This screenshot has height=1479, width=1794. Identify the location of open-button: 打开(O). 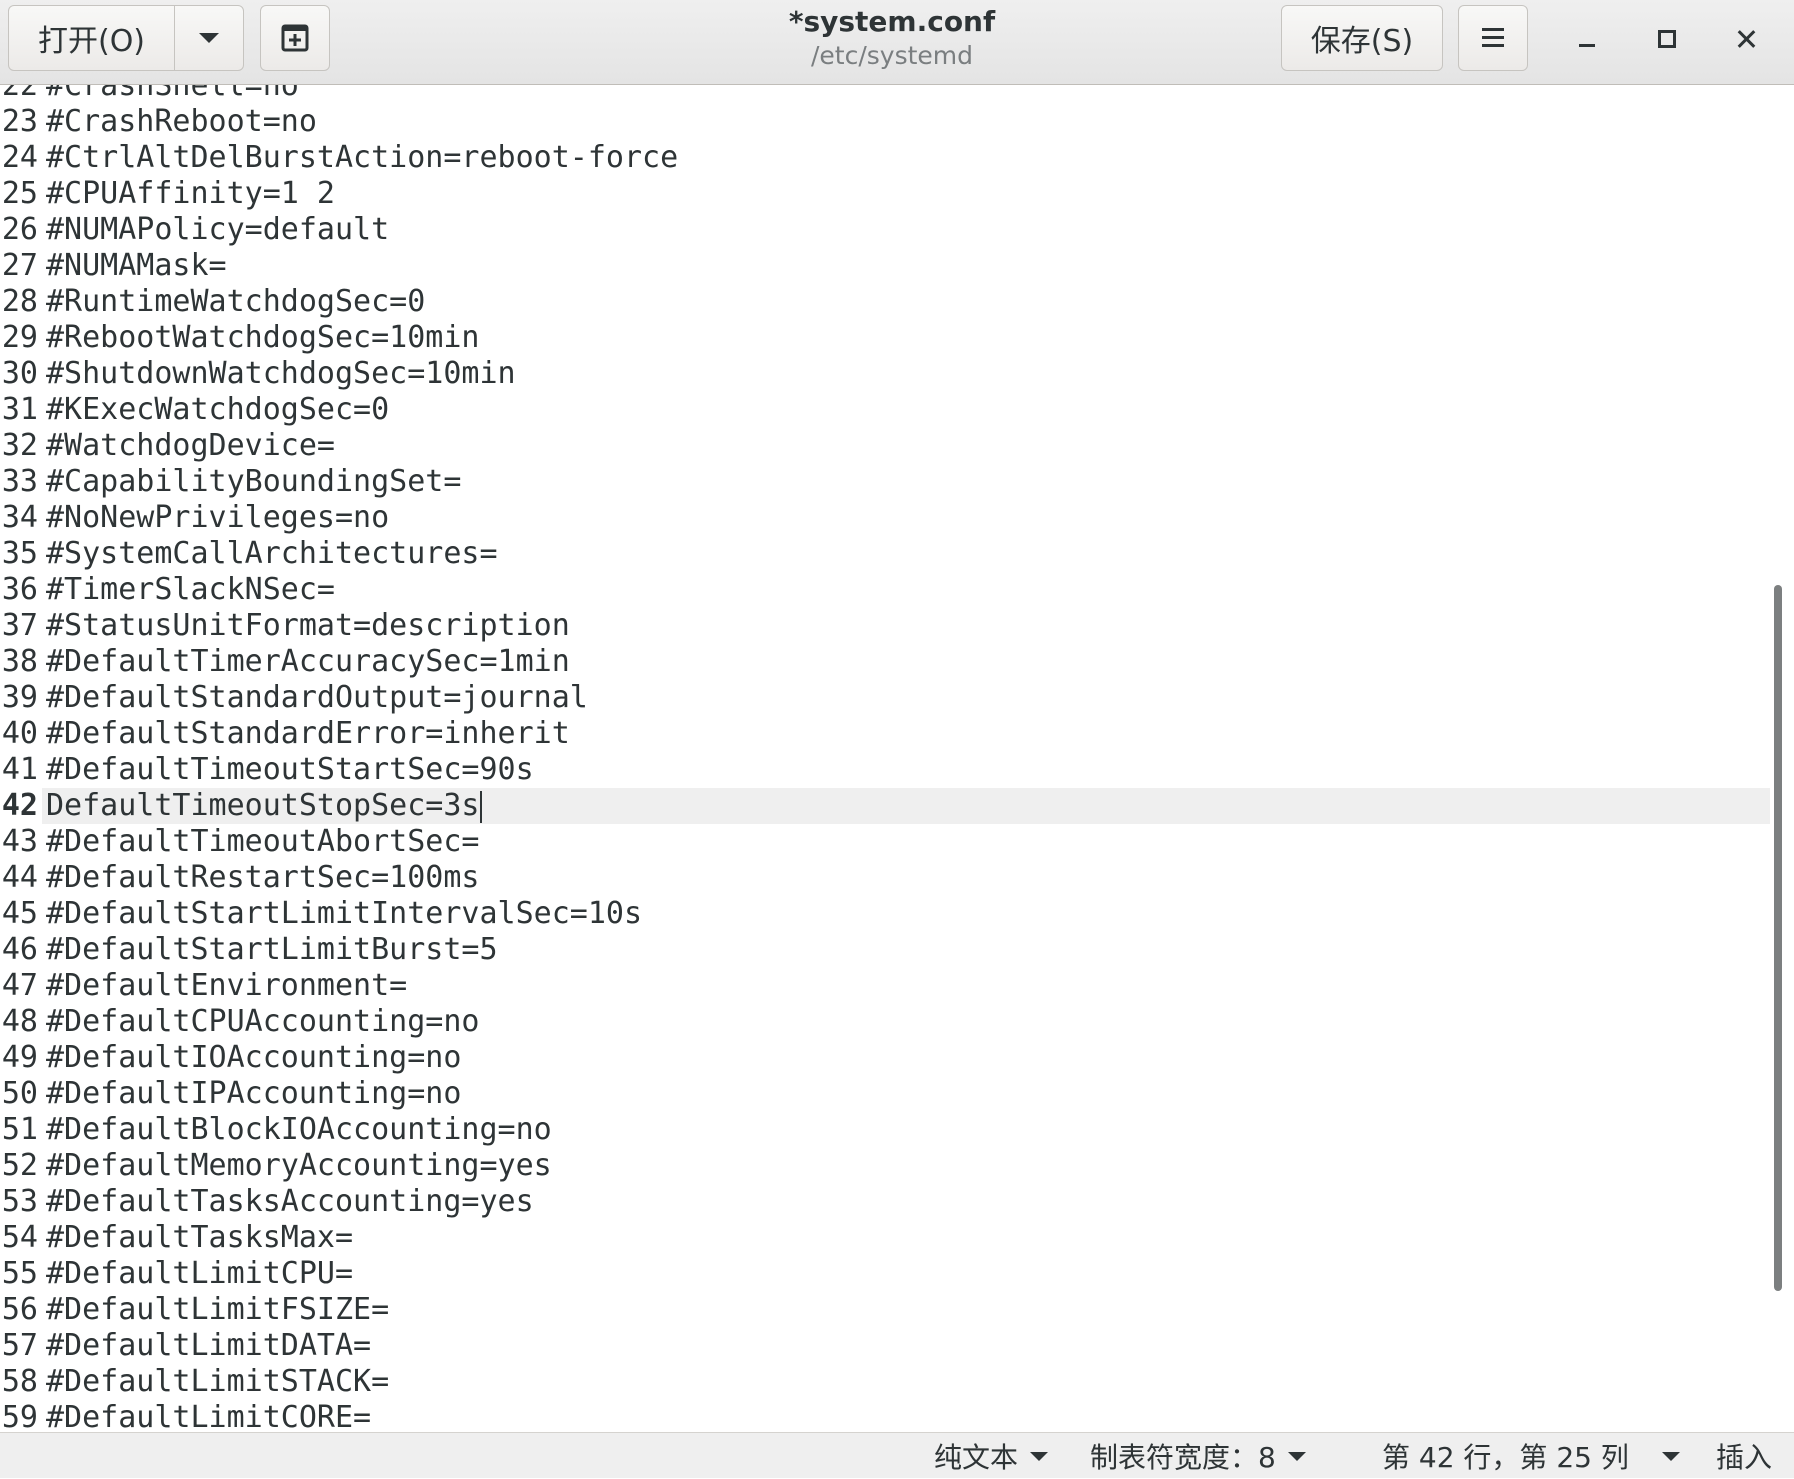
(91, 38).